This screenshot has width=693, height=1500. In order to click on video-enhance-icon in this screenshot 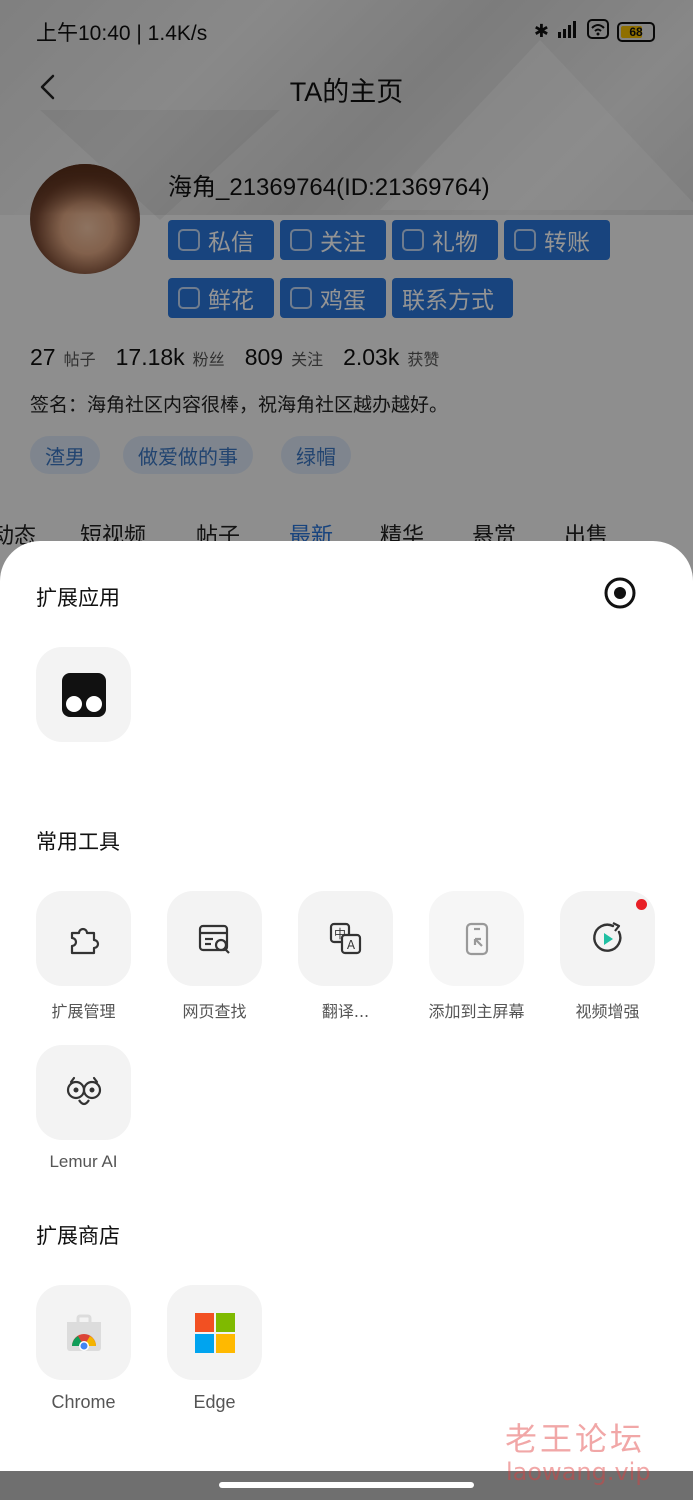, I will do `click(607, 936)`.